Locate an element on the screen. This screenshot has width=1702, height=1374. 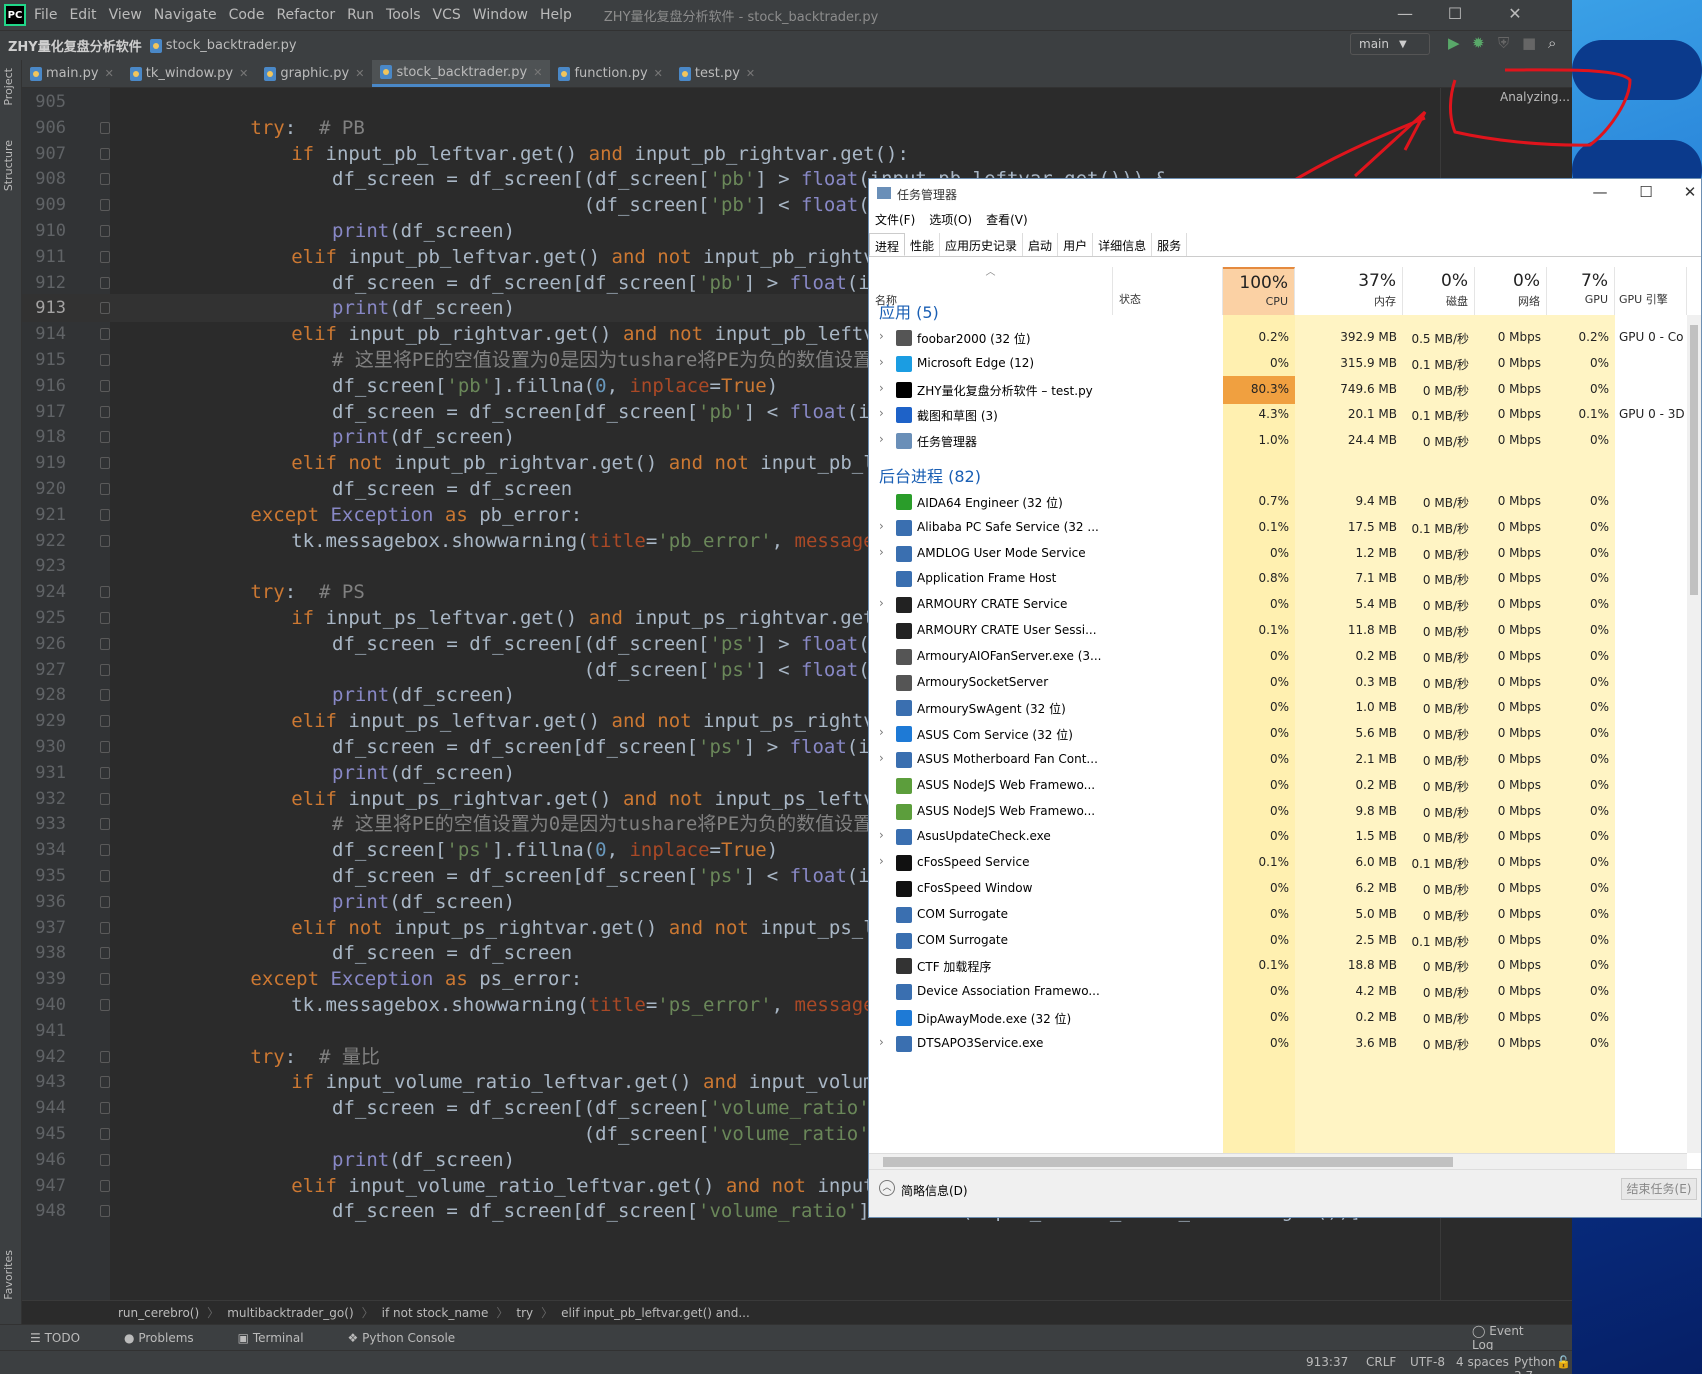
current-file: stock_backtrader.py is located at coordinates (231, 45).